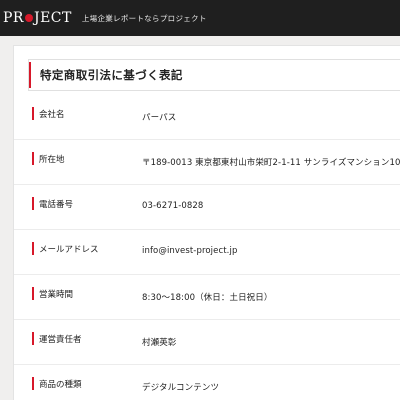 Image resolution: width=400 pixels, height=400 pixels. Describe the element at coordinates (56, 295) in the screenshot. I see `row-label: 営業時間` at that location.